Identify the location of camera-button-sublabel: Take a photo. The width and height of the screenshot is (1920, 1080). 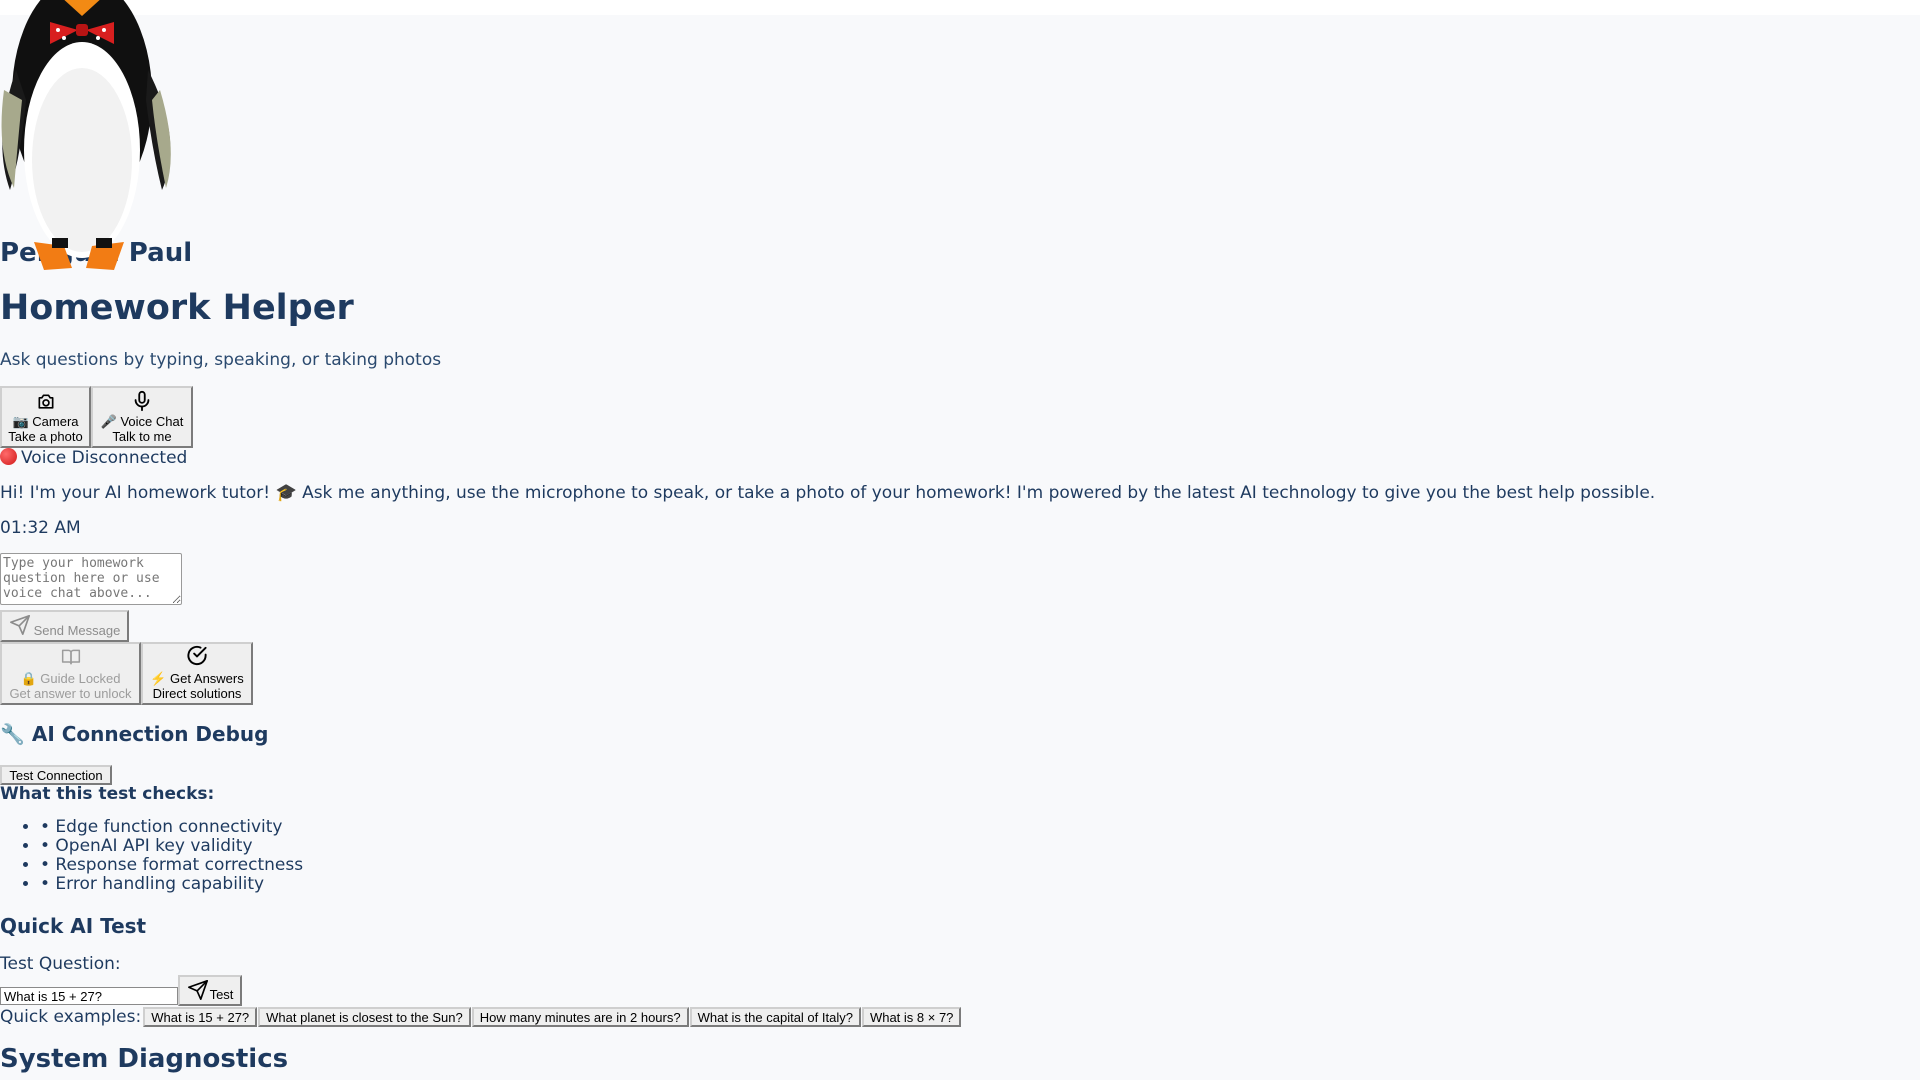
(45, 436).